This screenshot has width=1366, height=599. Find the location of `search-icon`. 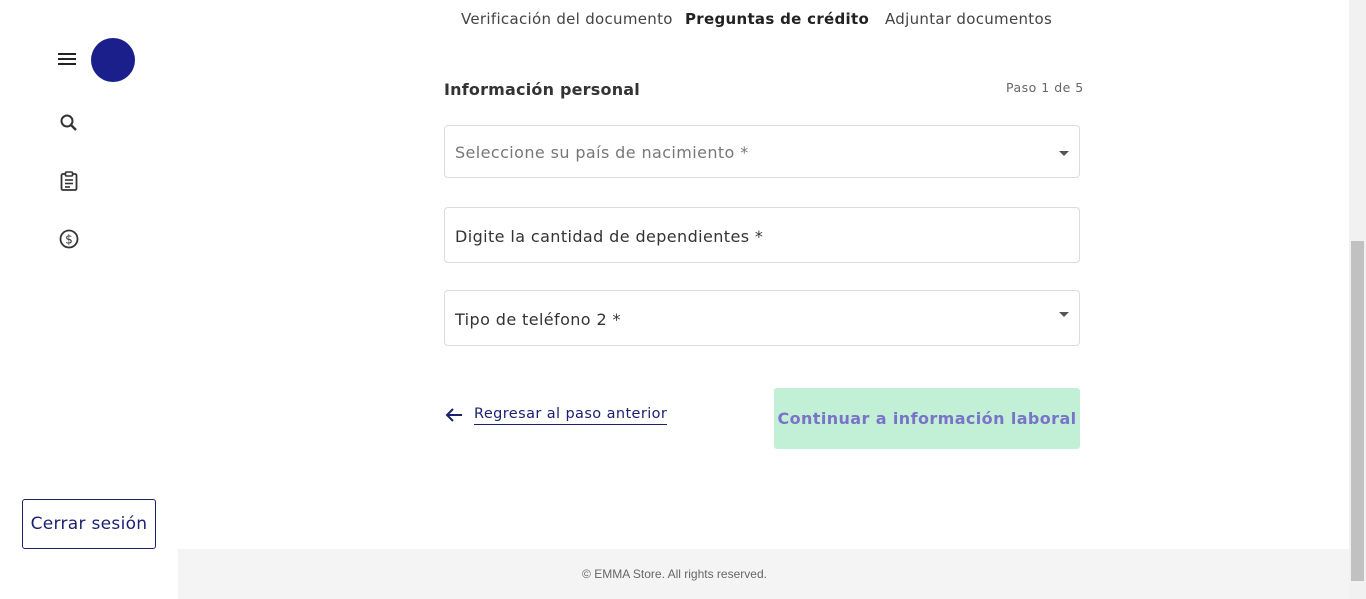

search-icon is located at coordinates (69, 123).